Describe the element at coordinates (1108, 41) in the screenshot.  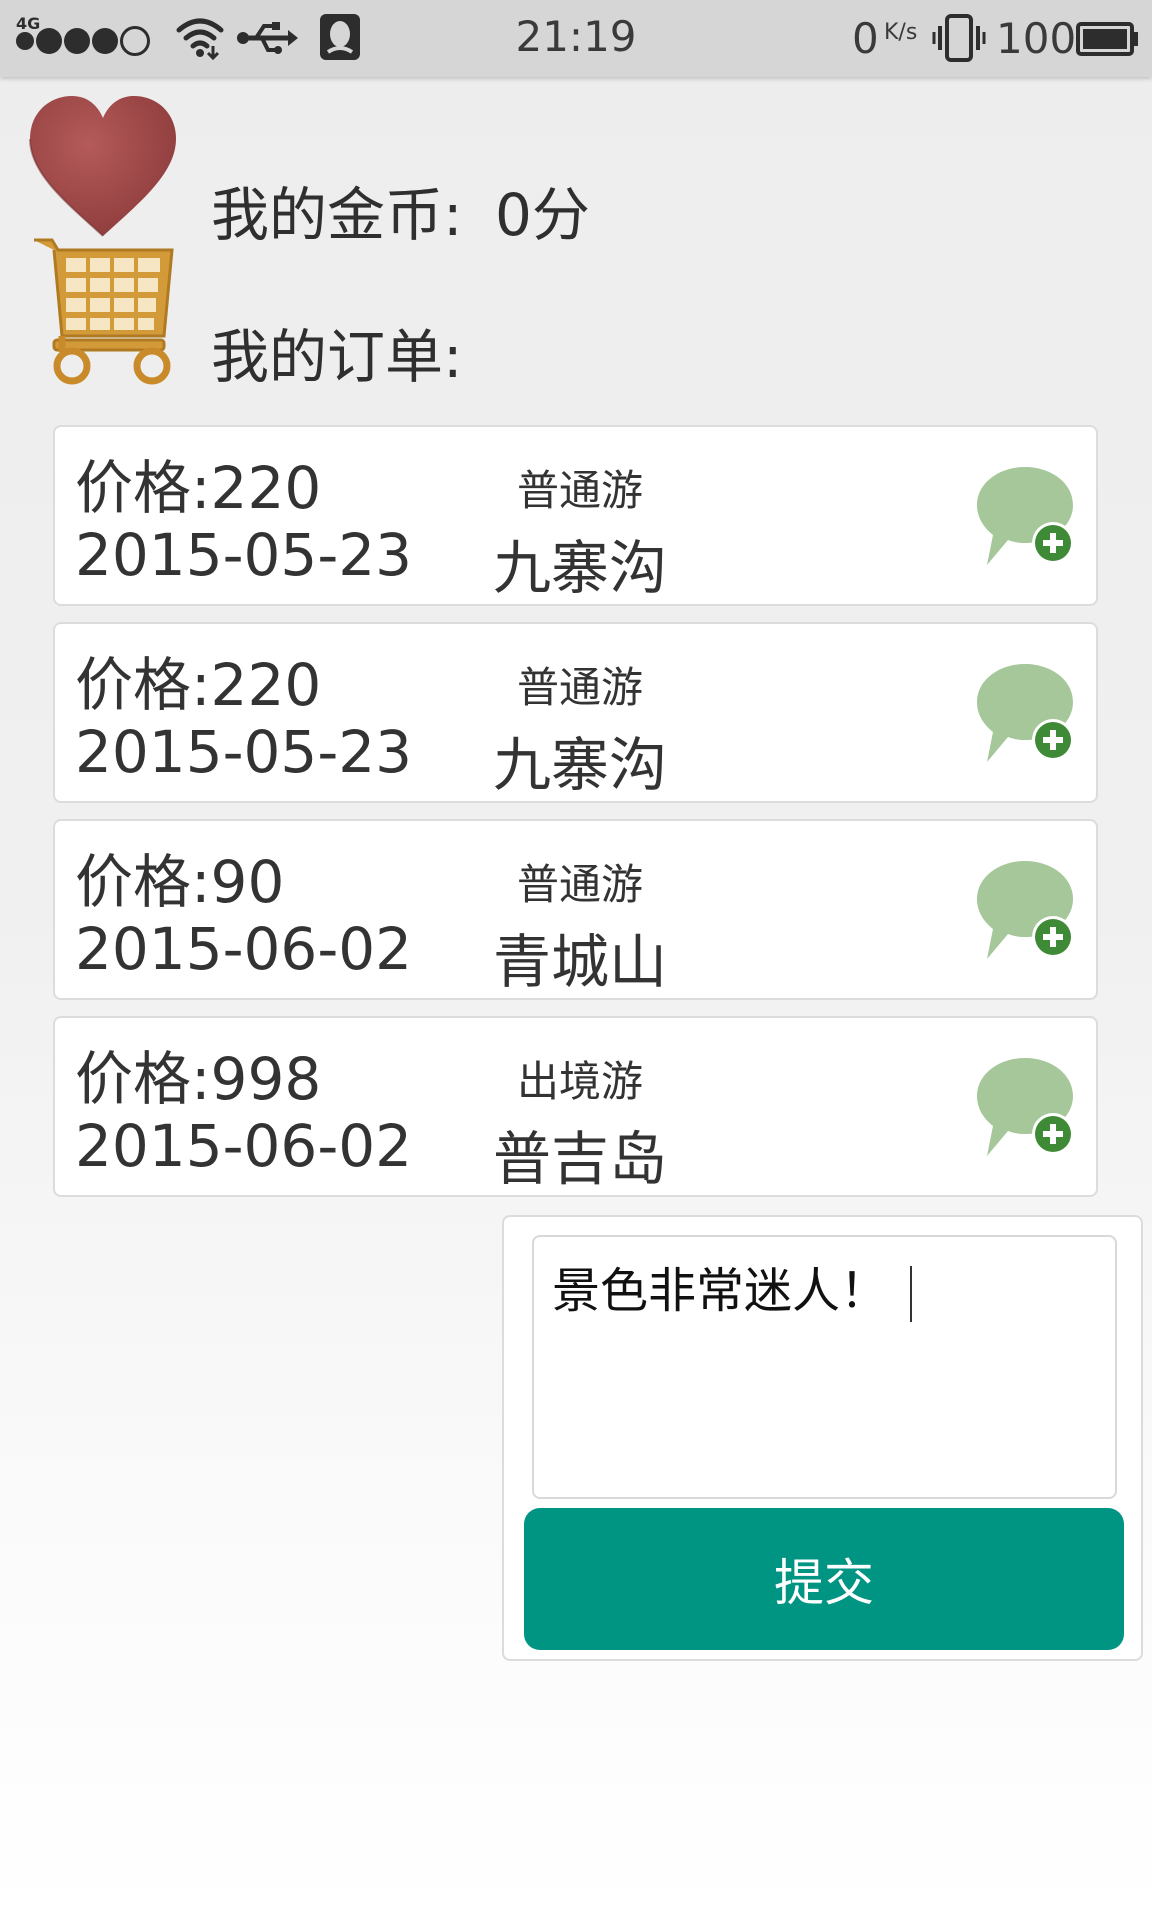
I see `battery-icon` at that location.